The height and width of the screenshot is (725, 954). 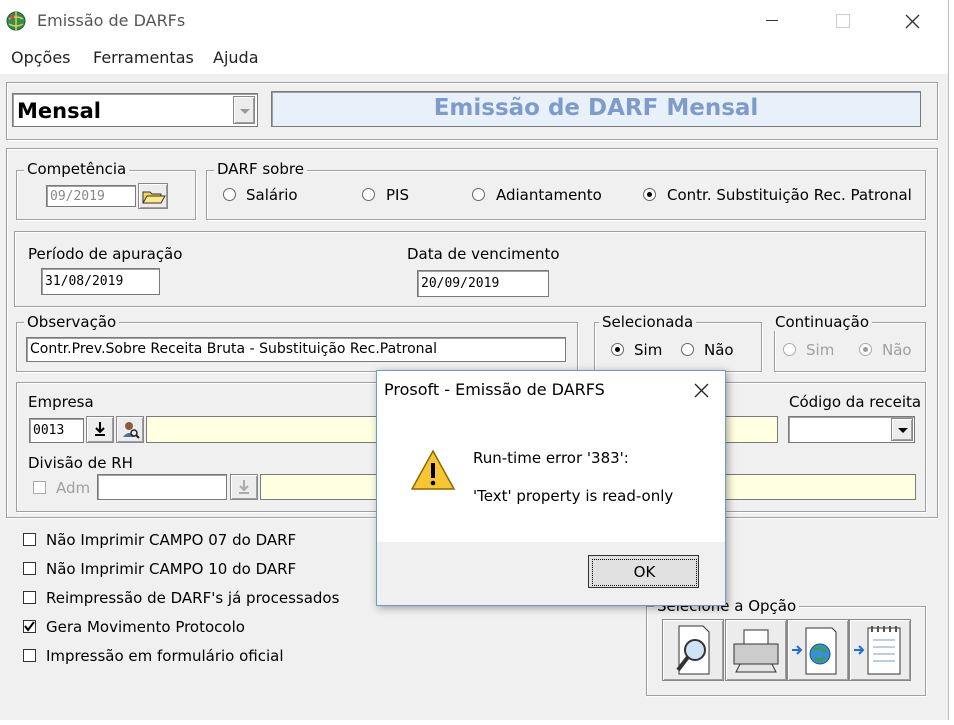 I want to click on export-web-button, so click(x=818, y=650).